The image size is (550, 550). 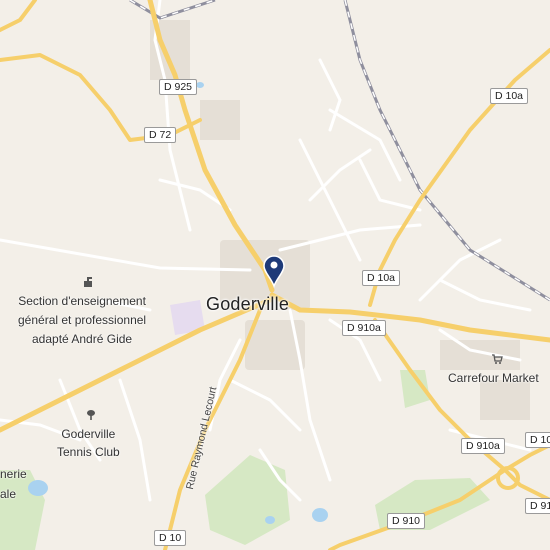 What do you see at coordinates (406, 521) in the screenshot?
I see `road-label-d910: D 910` at bounding box center [406, 521].